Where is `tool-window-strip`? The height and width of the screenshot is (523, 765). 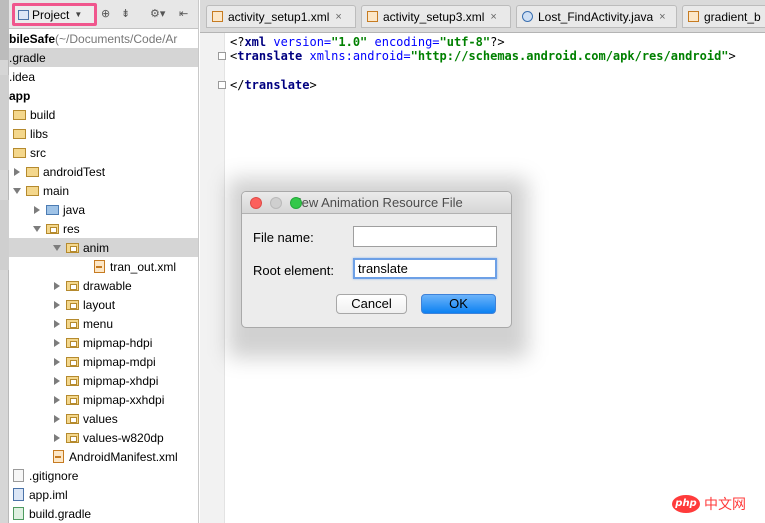 tool-window-strip is located at coordinates (4, 261).